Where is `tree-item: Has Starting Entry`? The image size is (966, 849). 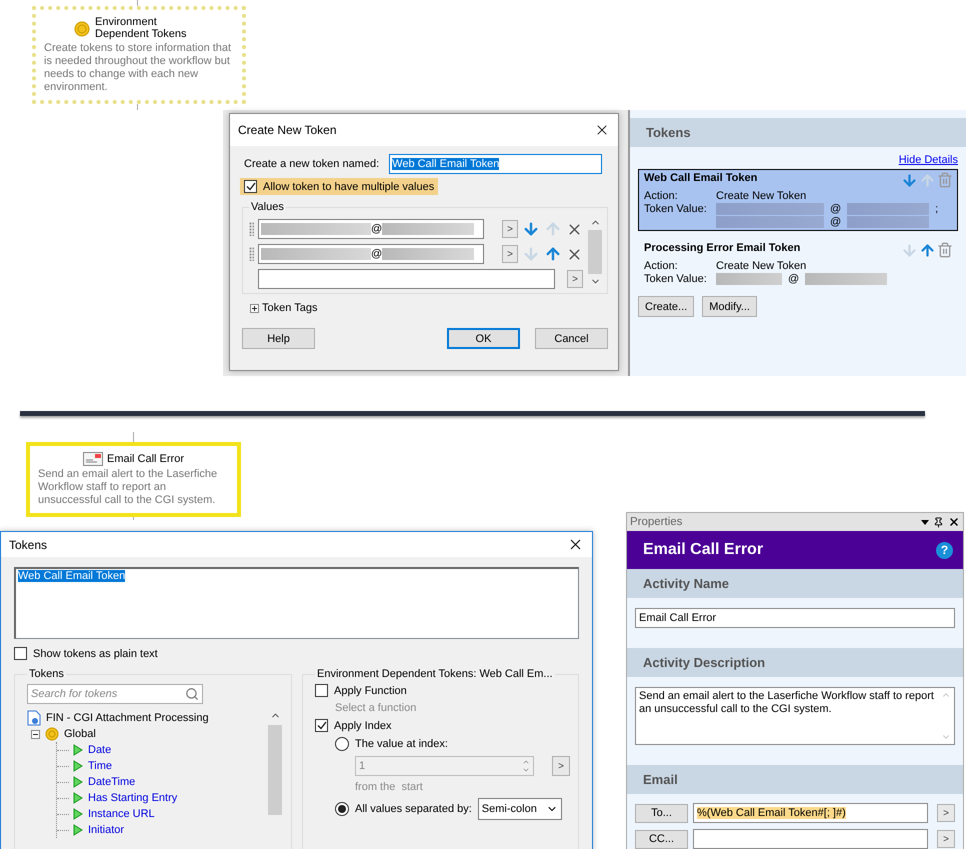 tree-item: Has Starting Entry is located at coordinates (133, 798).